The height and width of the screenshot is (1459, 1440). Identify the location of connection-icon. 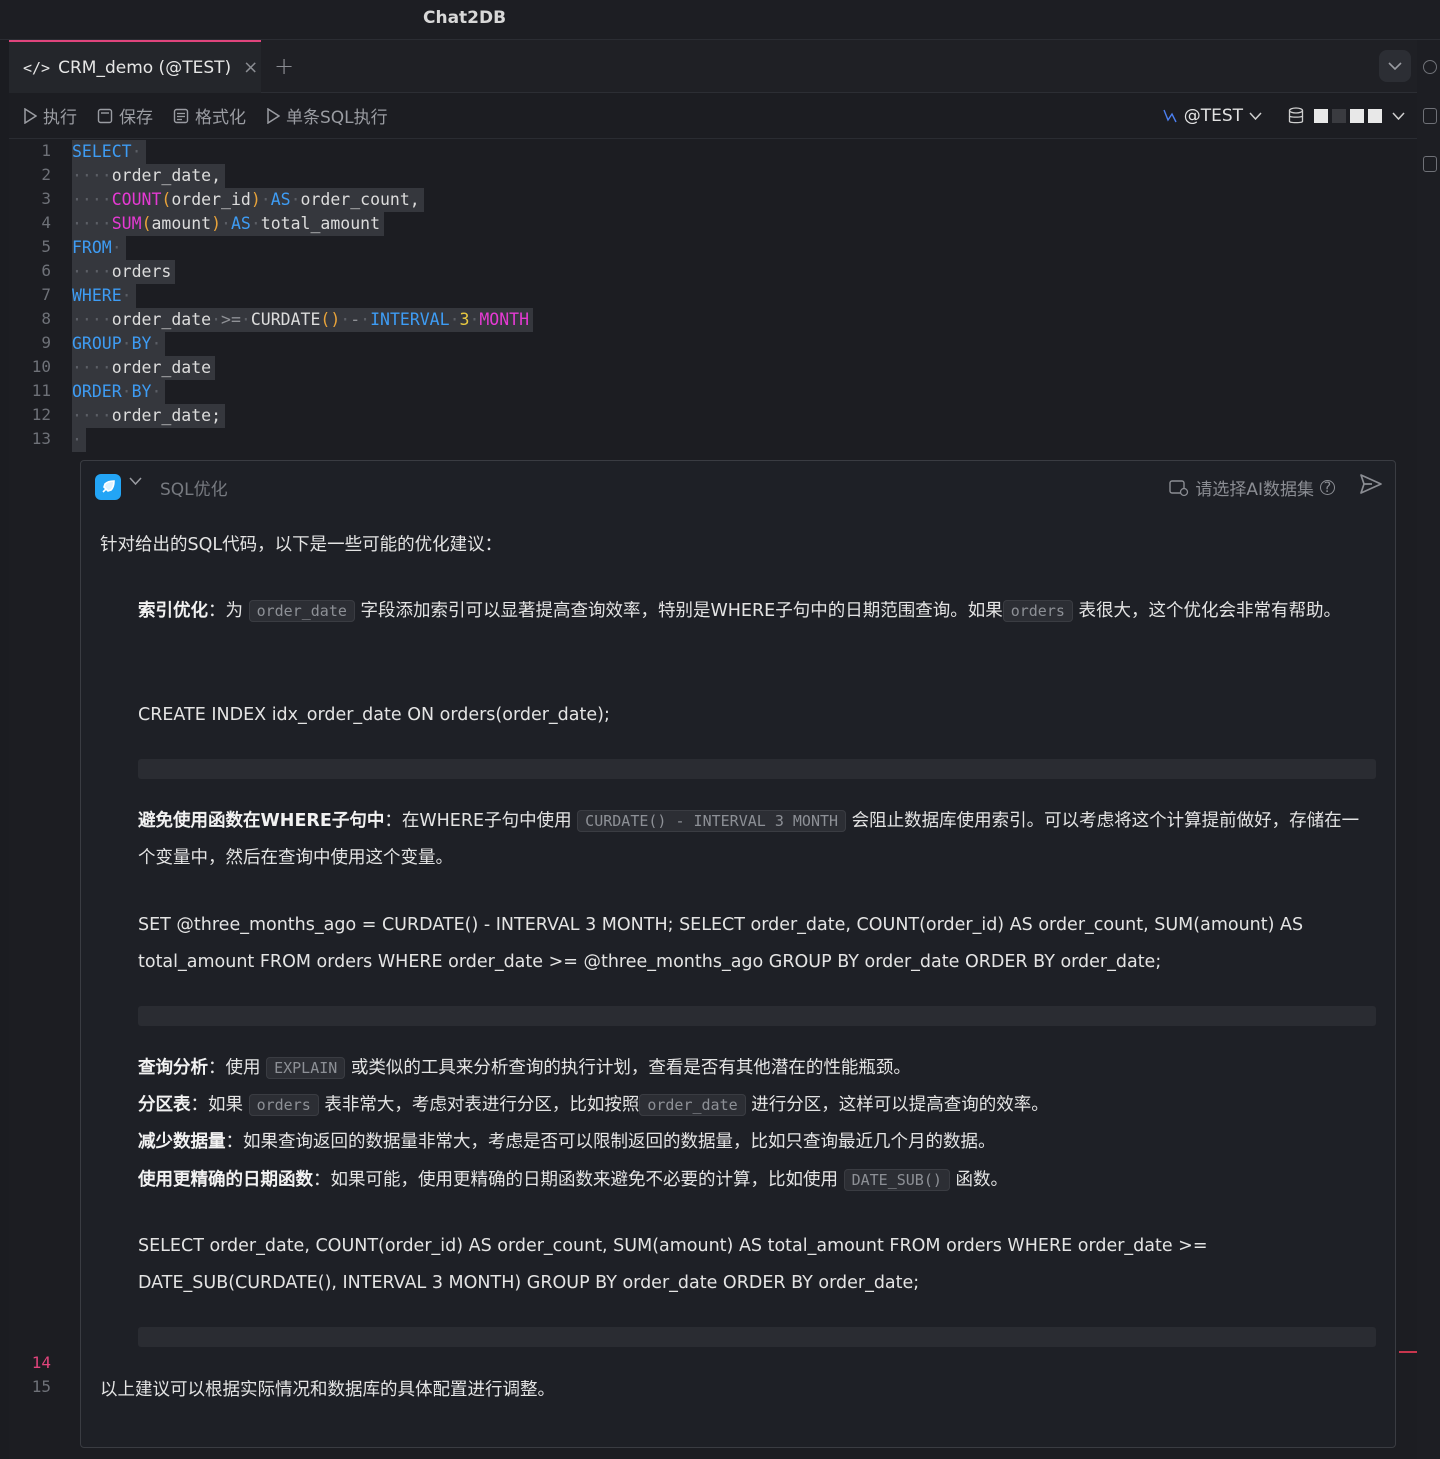
(1170, 116).